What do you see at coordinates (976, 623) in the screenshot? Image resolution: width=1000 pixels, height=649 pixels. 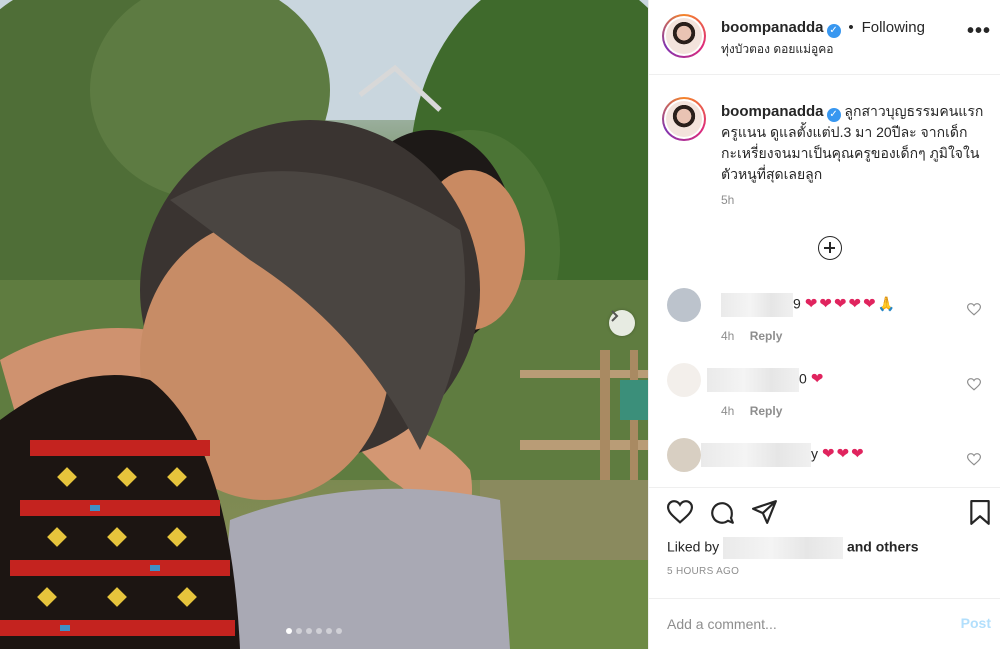 I see `post-comment-button: Post` at bounding box center [976, 623].